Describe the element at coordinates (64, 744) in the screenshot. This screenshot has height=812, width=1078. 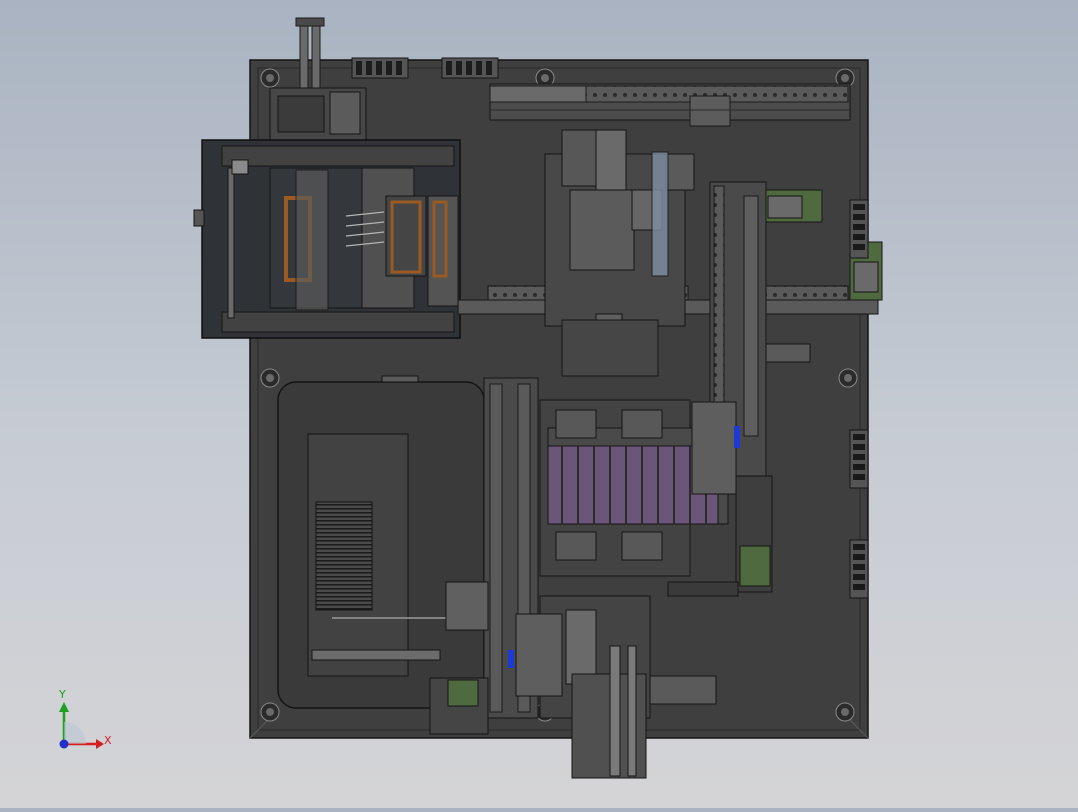
I see `triad-z-axis-icon` at that location.